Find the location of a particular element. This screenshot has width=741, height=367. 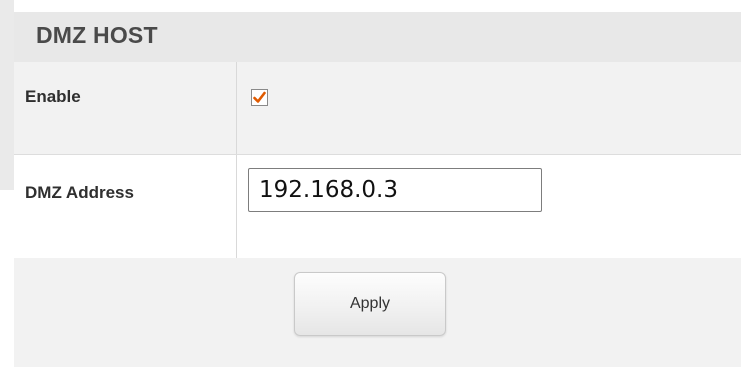

enable-checkbox is located at coordinates (259, 97).